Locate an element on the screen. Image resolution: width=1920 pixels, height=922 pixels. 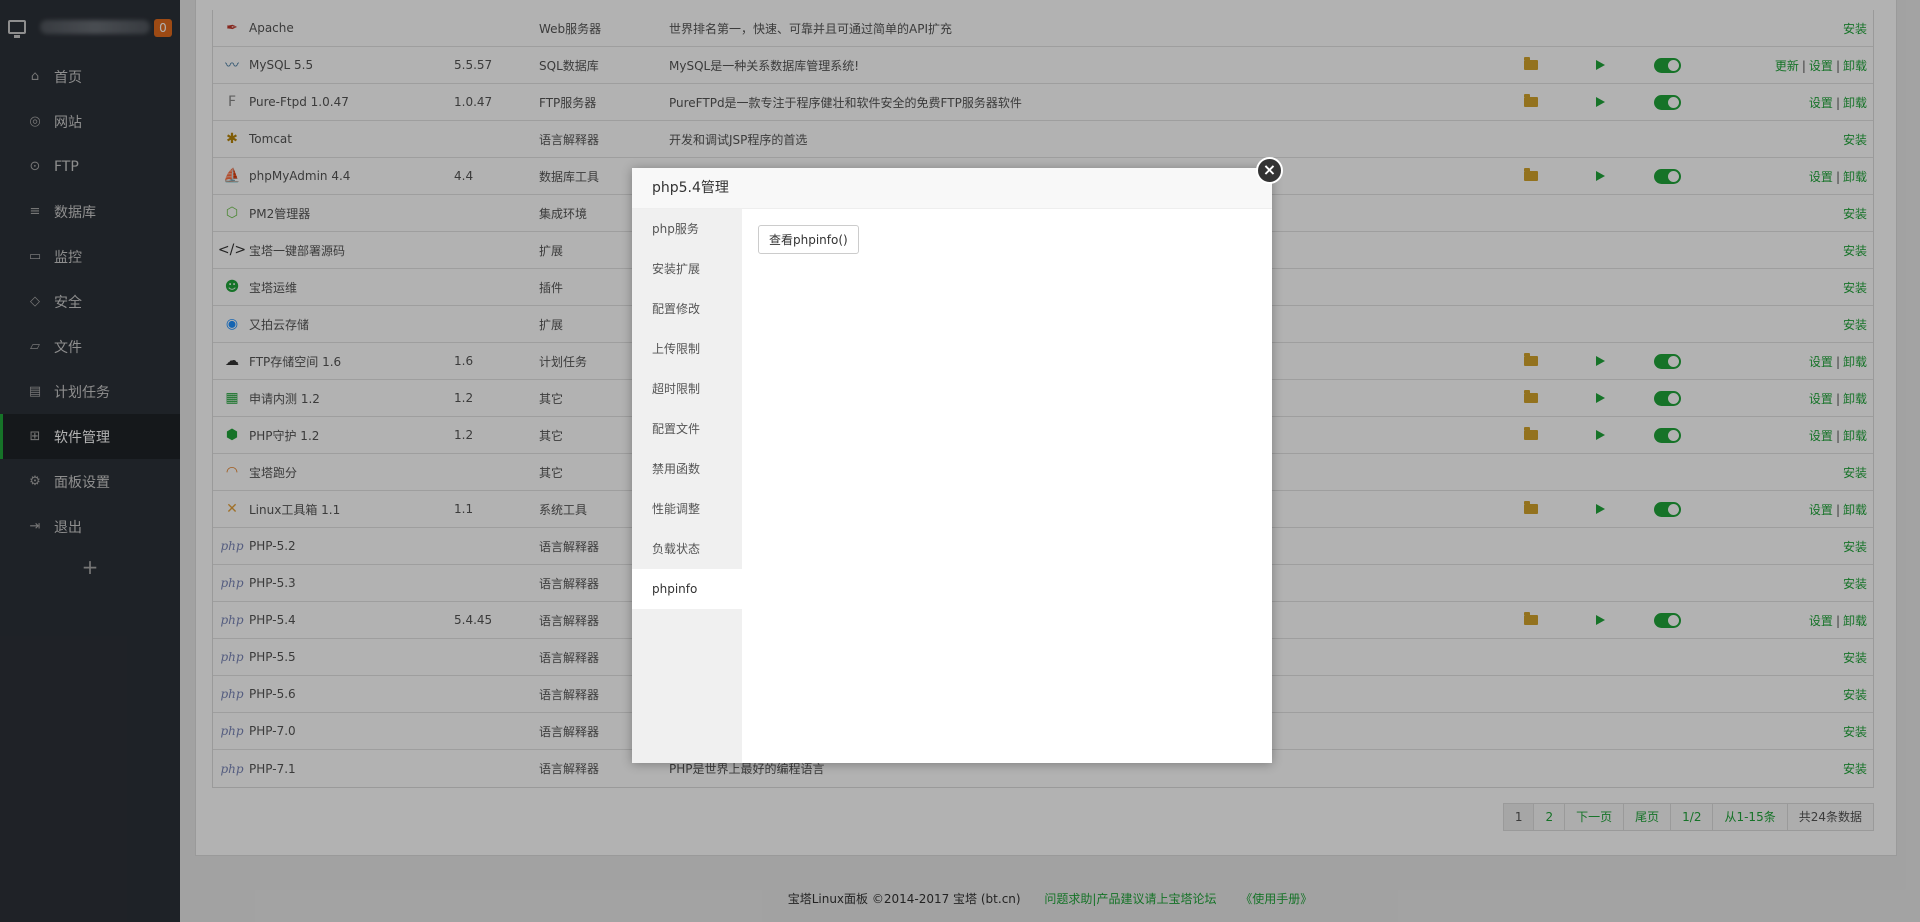
view-phpinfo-button: 查看phpinfo() is located at coordinates (808, 239).